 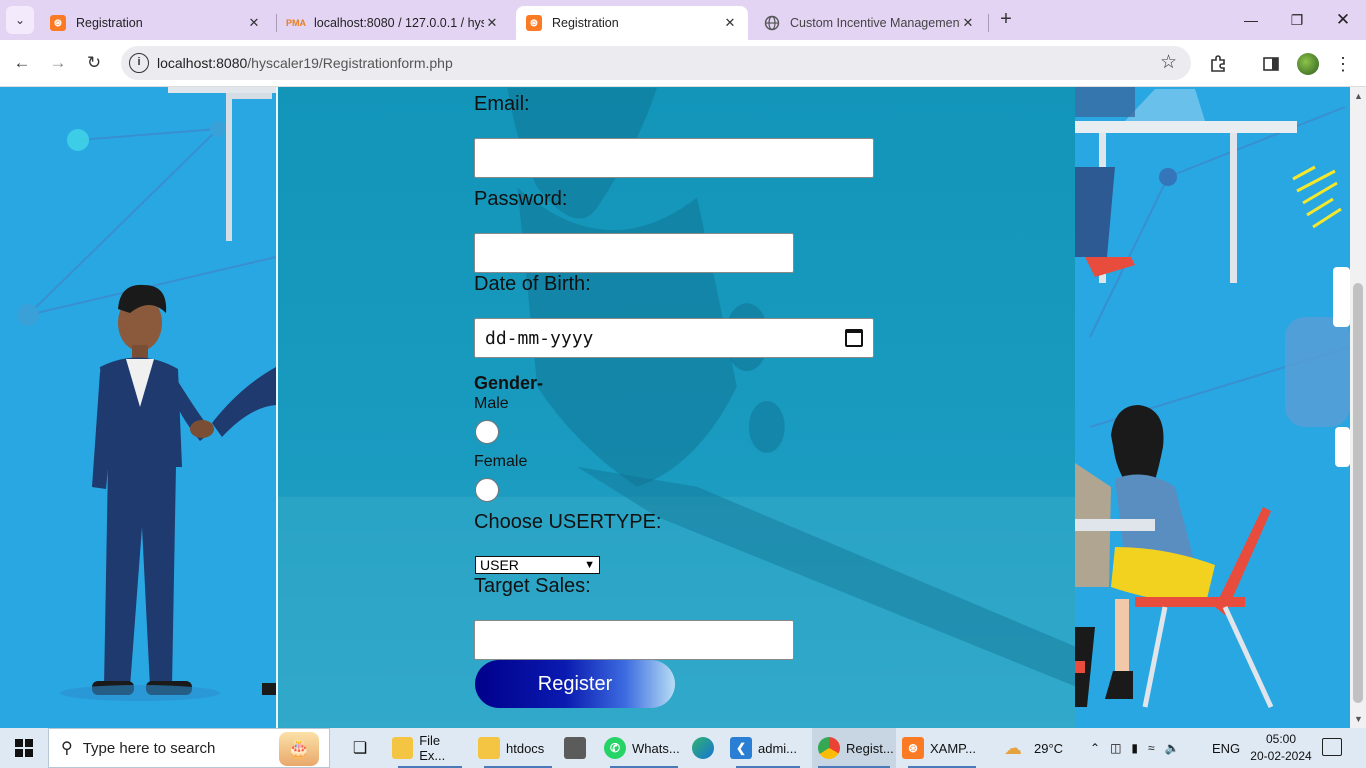 I want to click on tab-title: Custom Incentive Management, so click(x=875, y=23).